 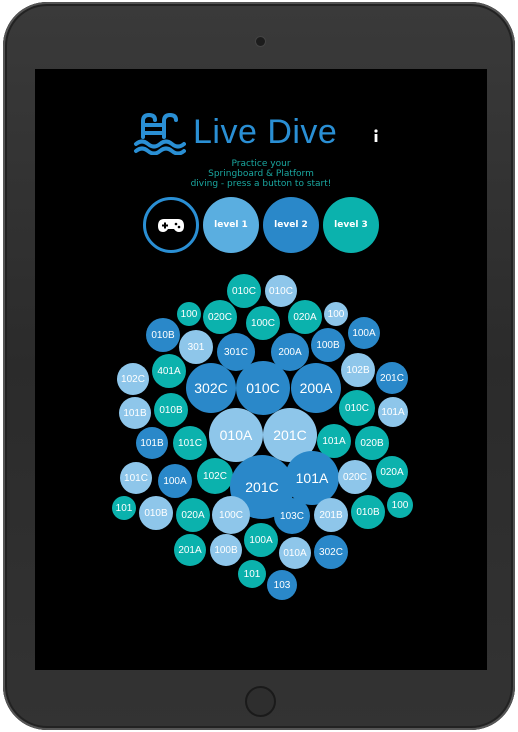 I want to click on dive-bubble: 200A, so click(x=316, y=388).